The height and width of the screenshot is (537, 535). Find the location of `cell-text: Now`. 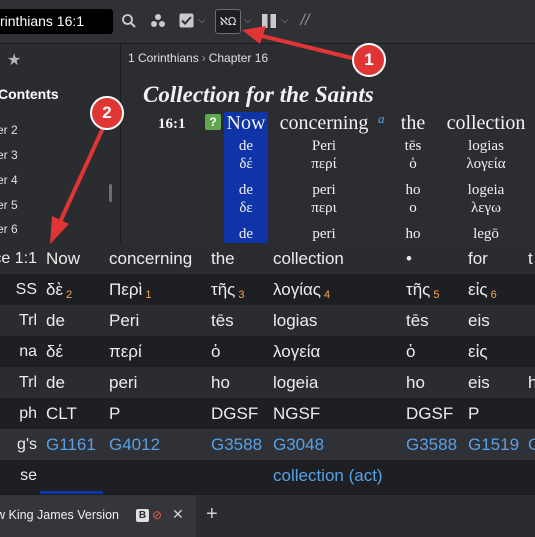

cell-text: Now is located at coordinates (63, 258).